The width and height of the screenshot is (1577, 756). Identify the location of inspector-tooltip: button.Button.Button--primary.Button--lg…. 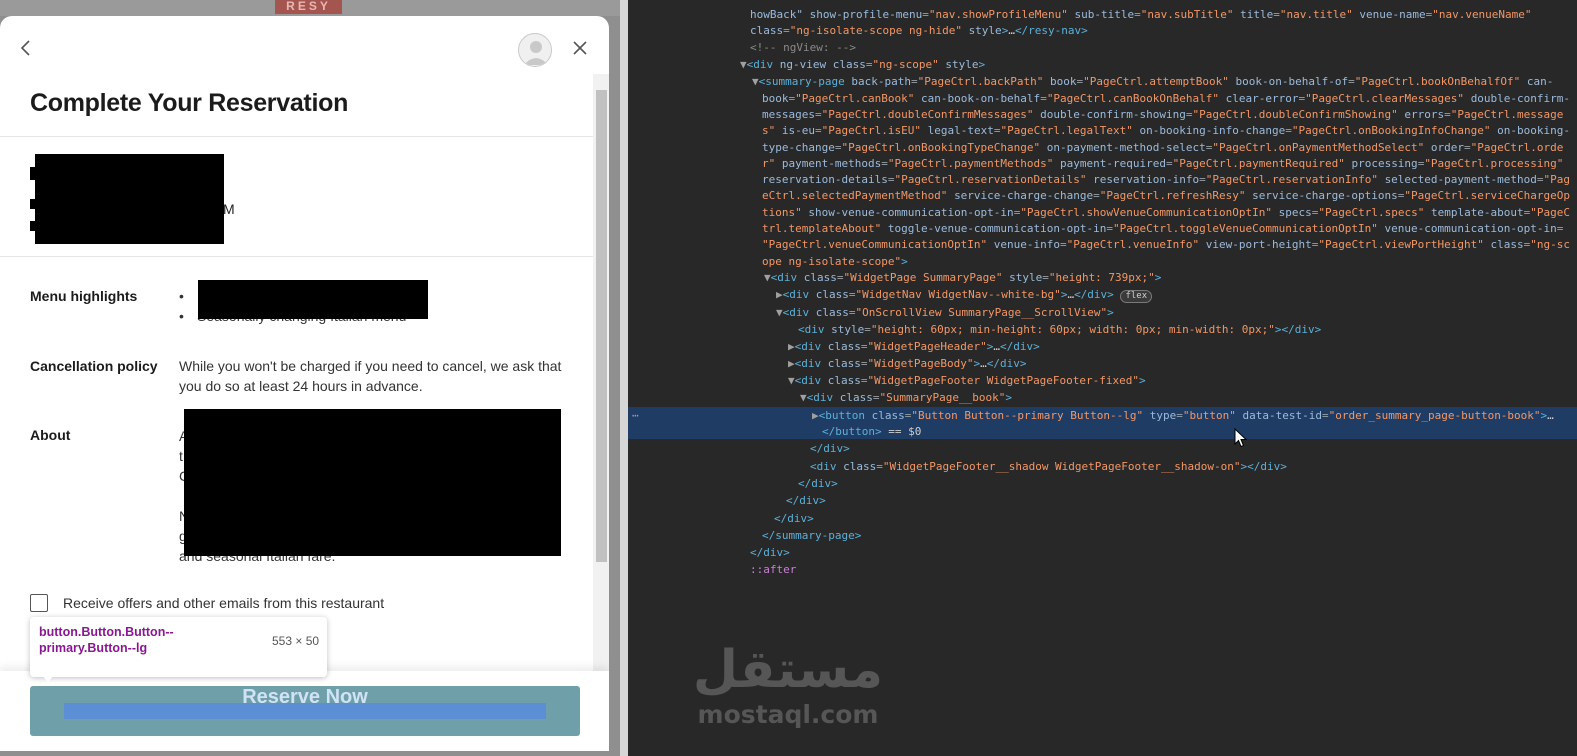
(178, 649).